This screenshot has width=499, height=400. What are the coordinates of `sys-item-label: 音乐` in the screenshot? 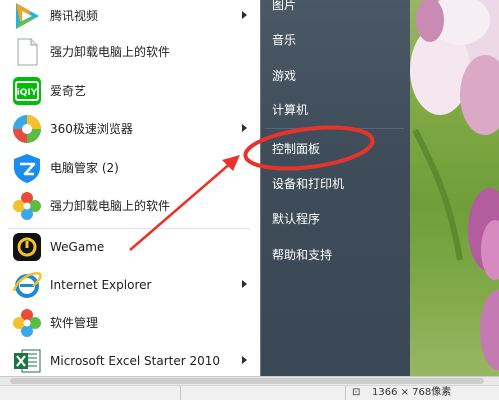 It's located at (284, 40).